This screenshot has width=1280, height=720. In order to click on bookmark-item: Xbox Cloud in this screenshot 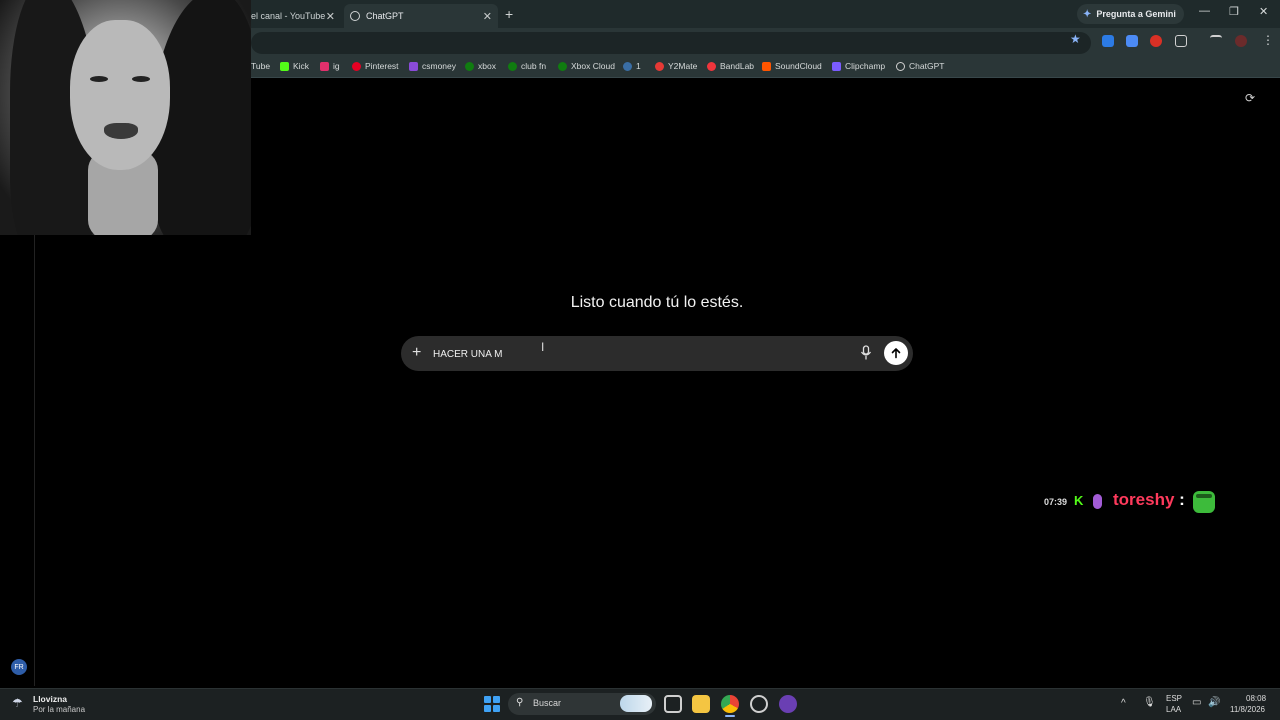, I will do `click(586, 66)`.